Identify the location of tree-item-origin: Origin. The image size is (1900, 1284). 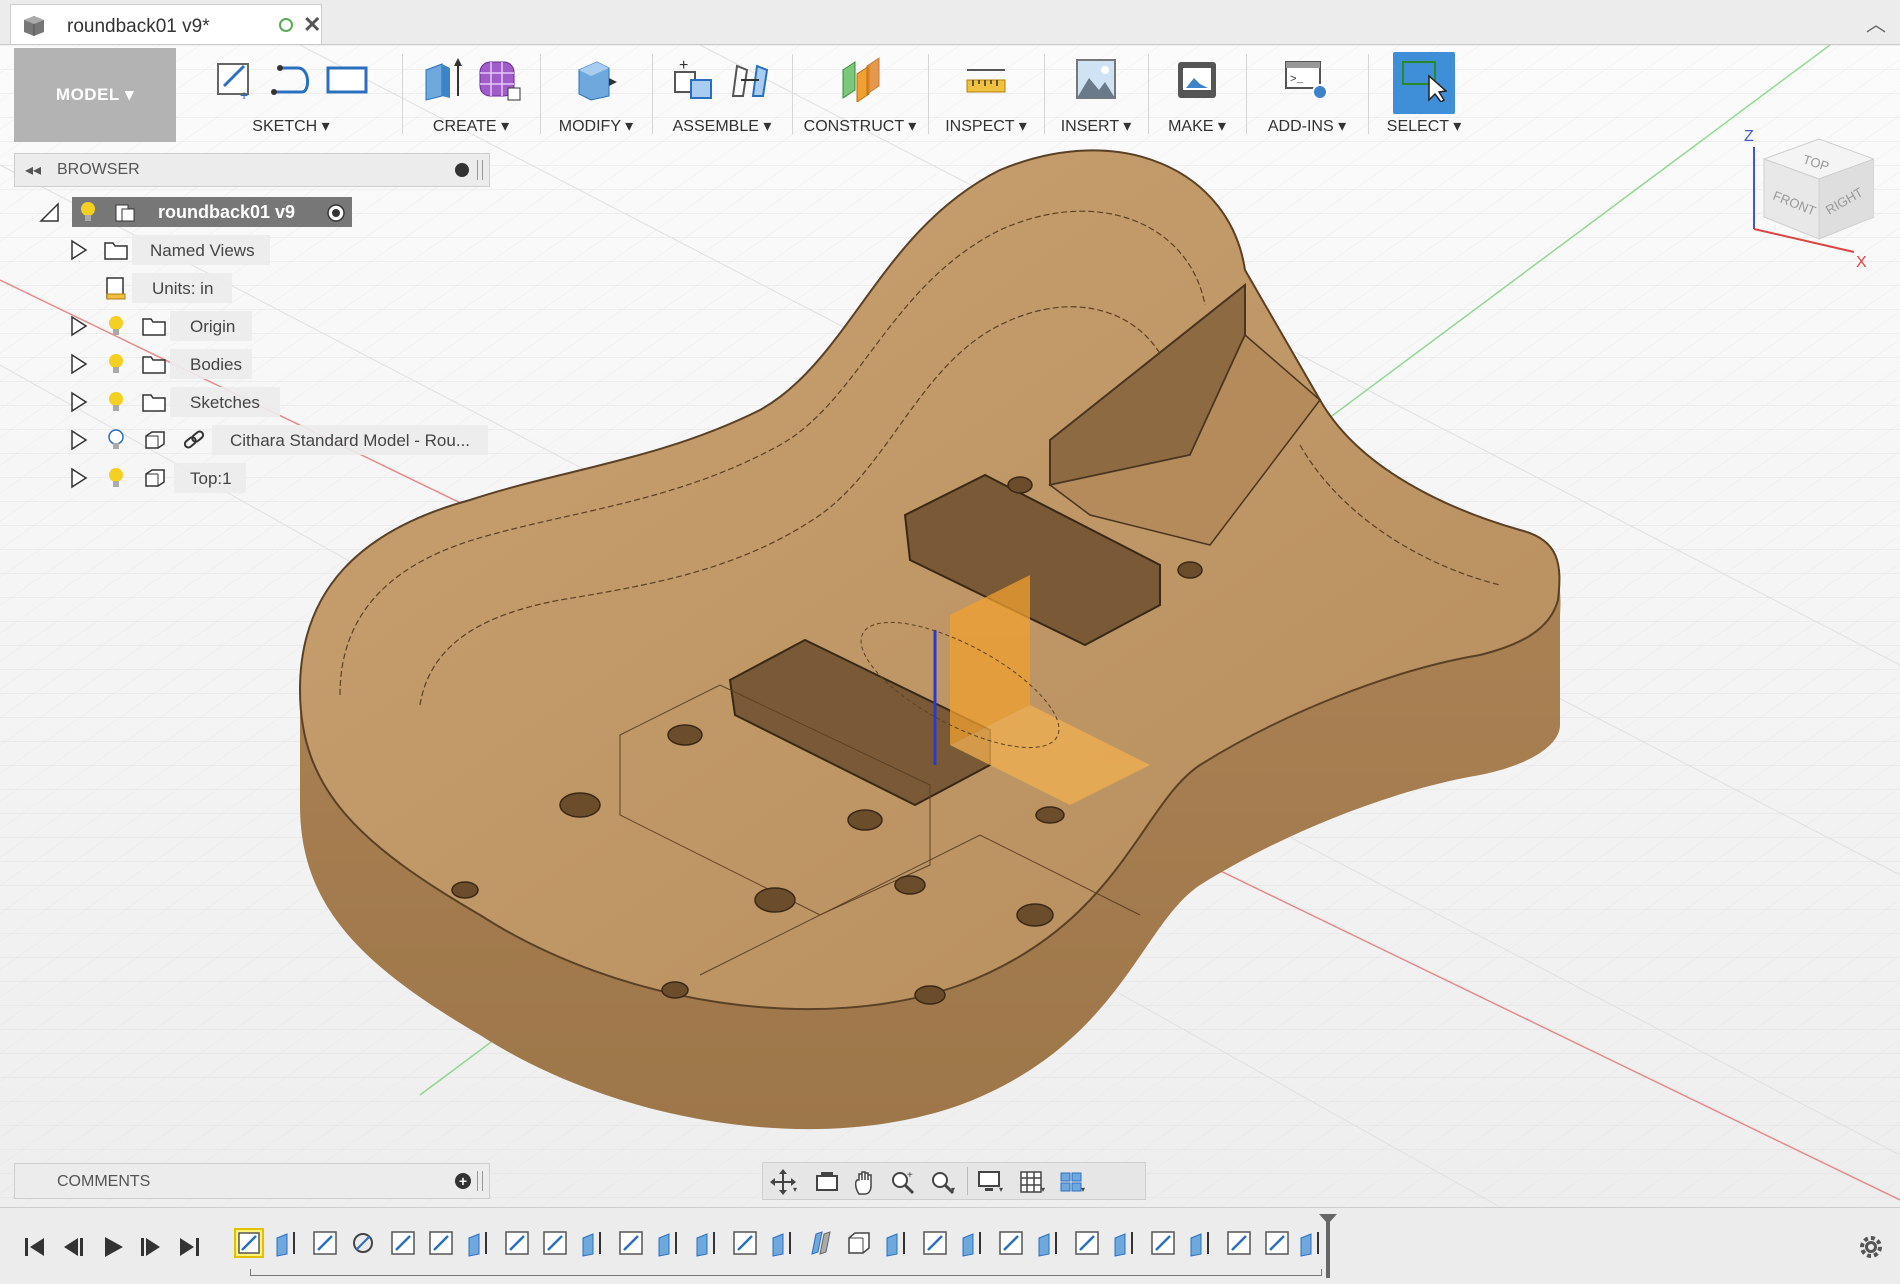
(210, 326).